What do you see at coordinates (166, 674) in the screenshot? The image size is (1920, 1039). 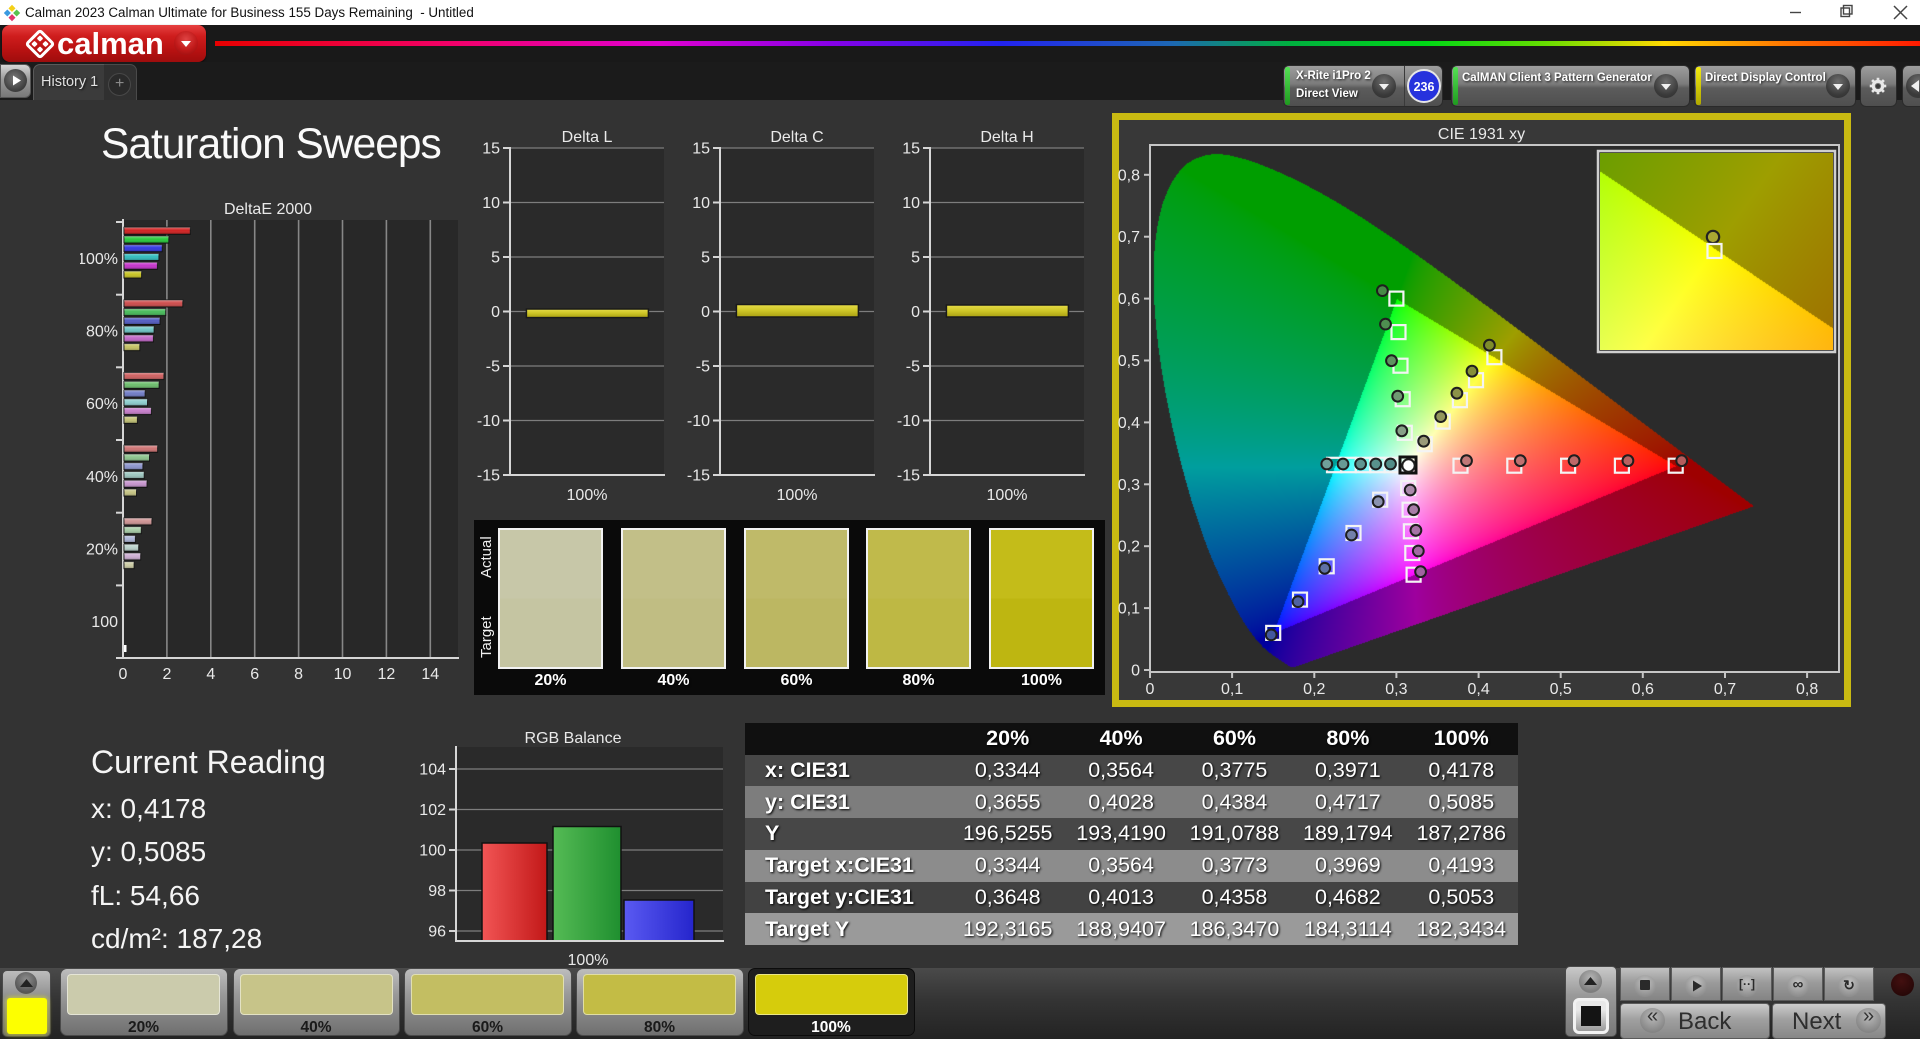 I see `svg-text: 2` at bounding box center [166, 674].